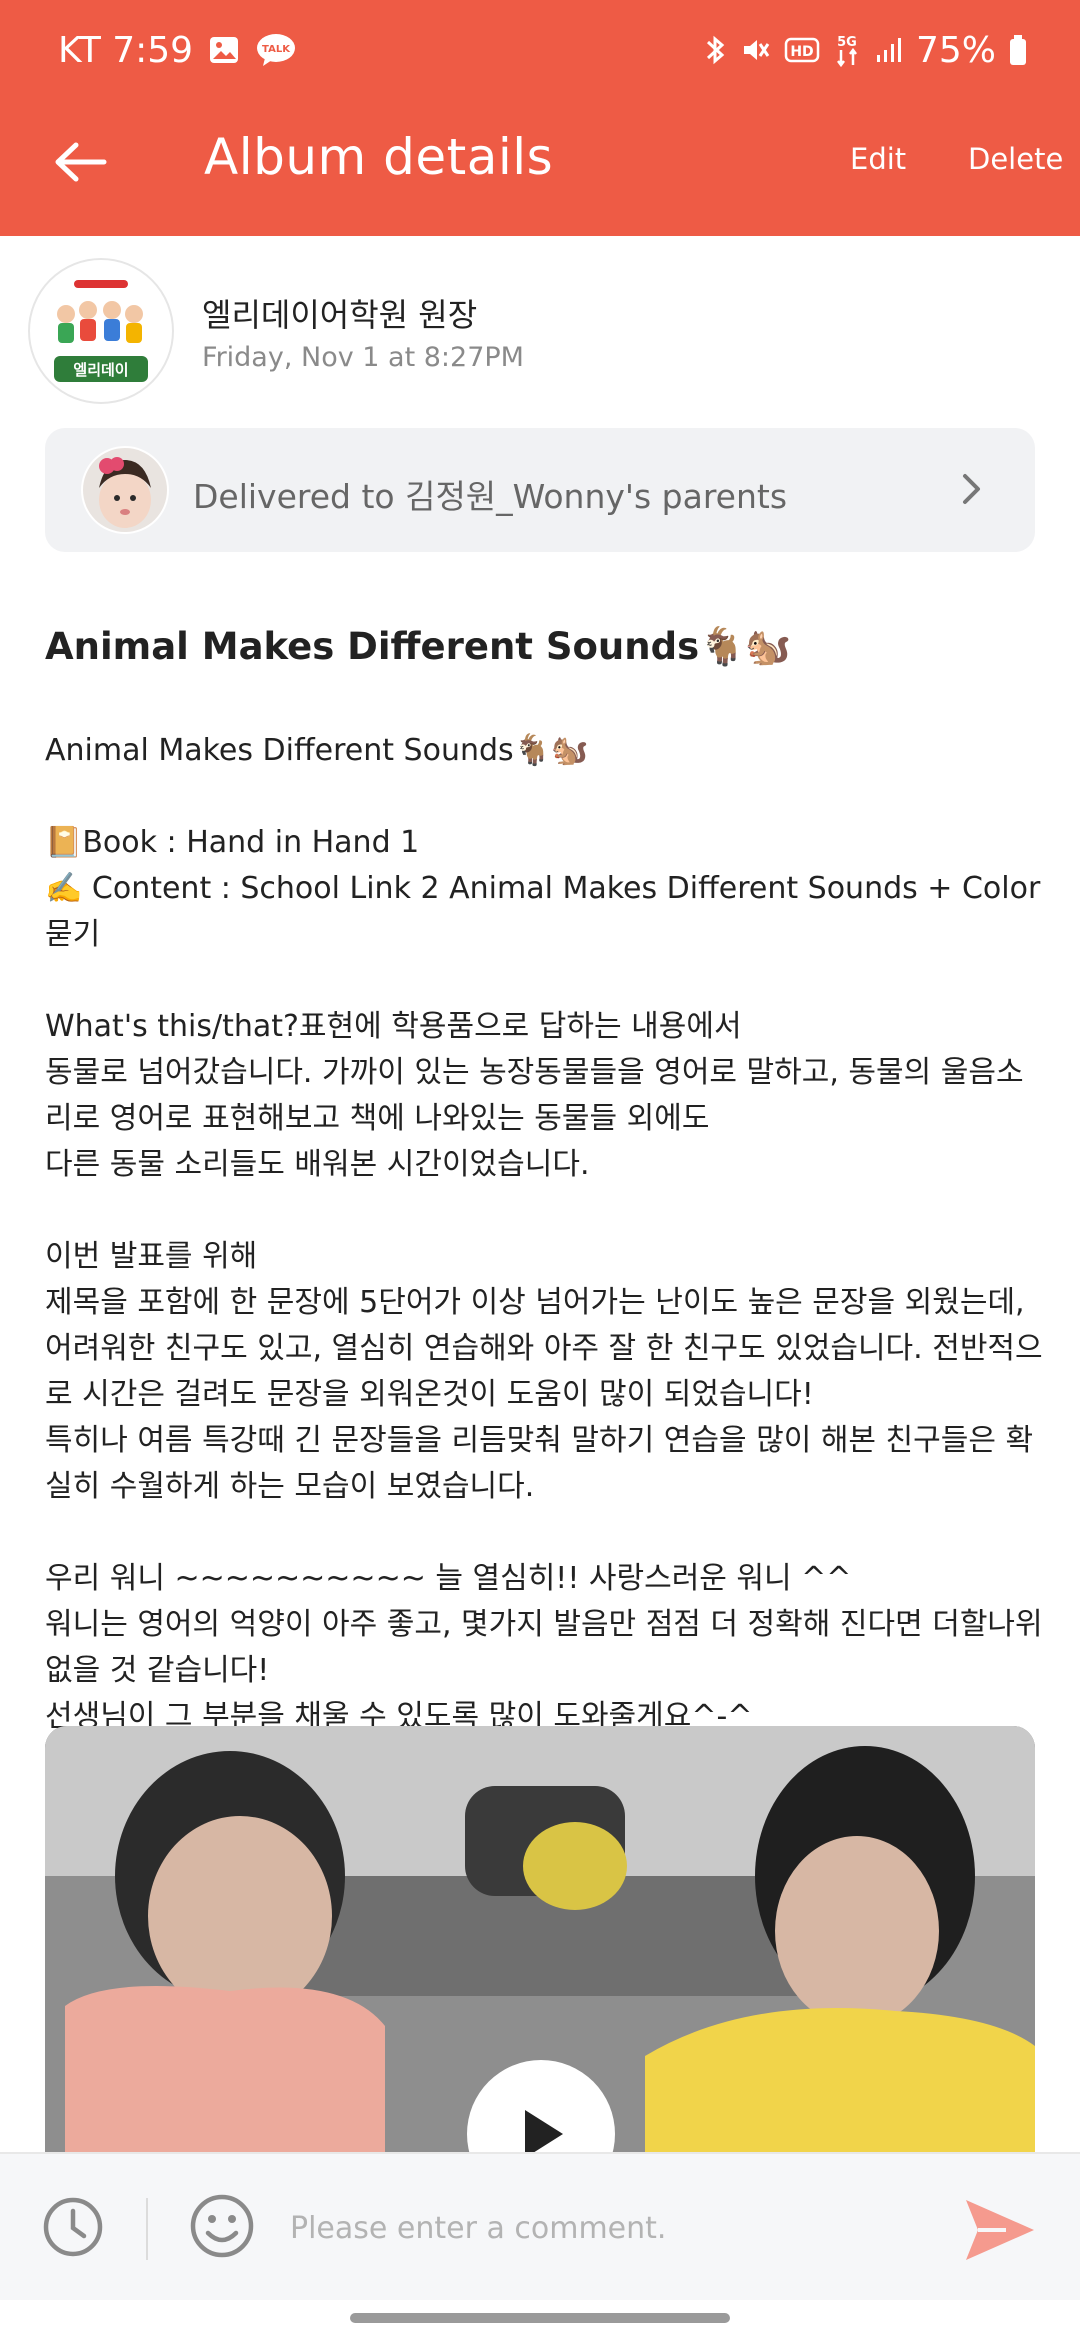 The height and width of the screenshot is (2340, 1080). Describe the element at coordinates (363, 357) in the screenshot. I see `post-date: Friday, Nov 1 at 8:27PM` at that location.